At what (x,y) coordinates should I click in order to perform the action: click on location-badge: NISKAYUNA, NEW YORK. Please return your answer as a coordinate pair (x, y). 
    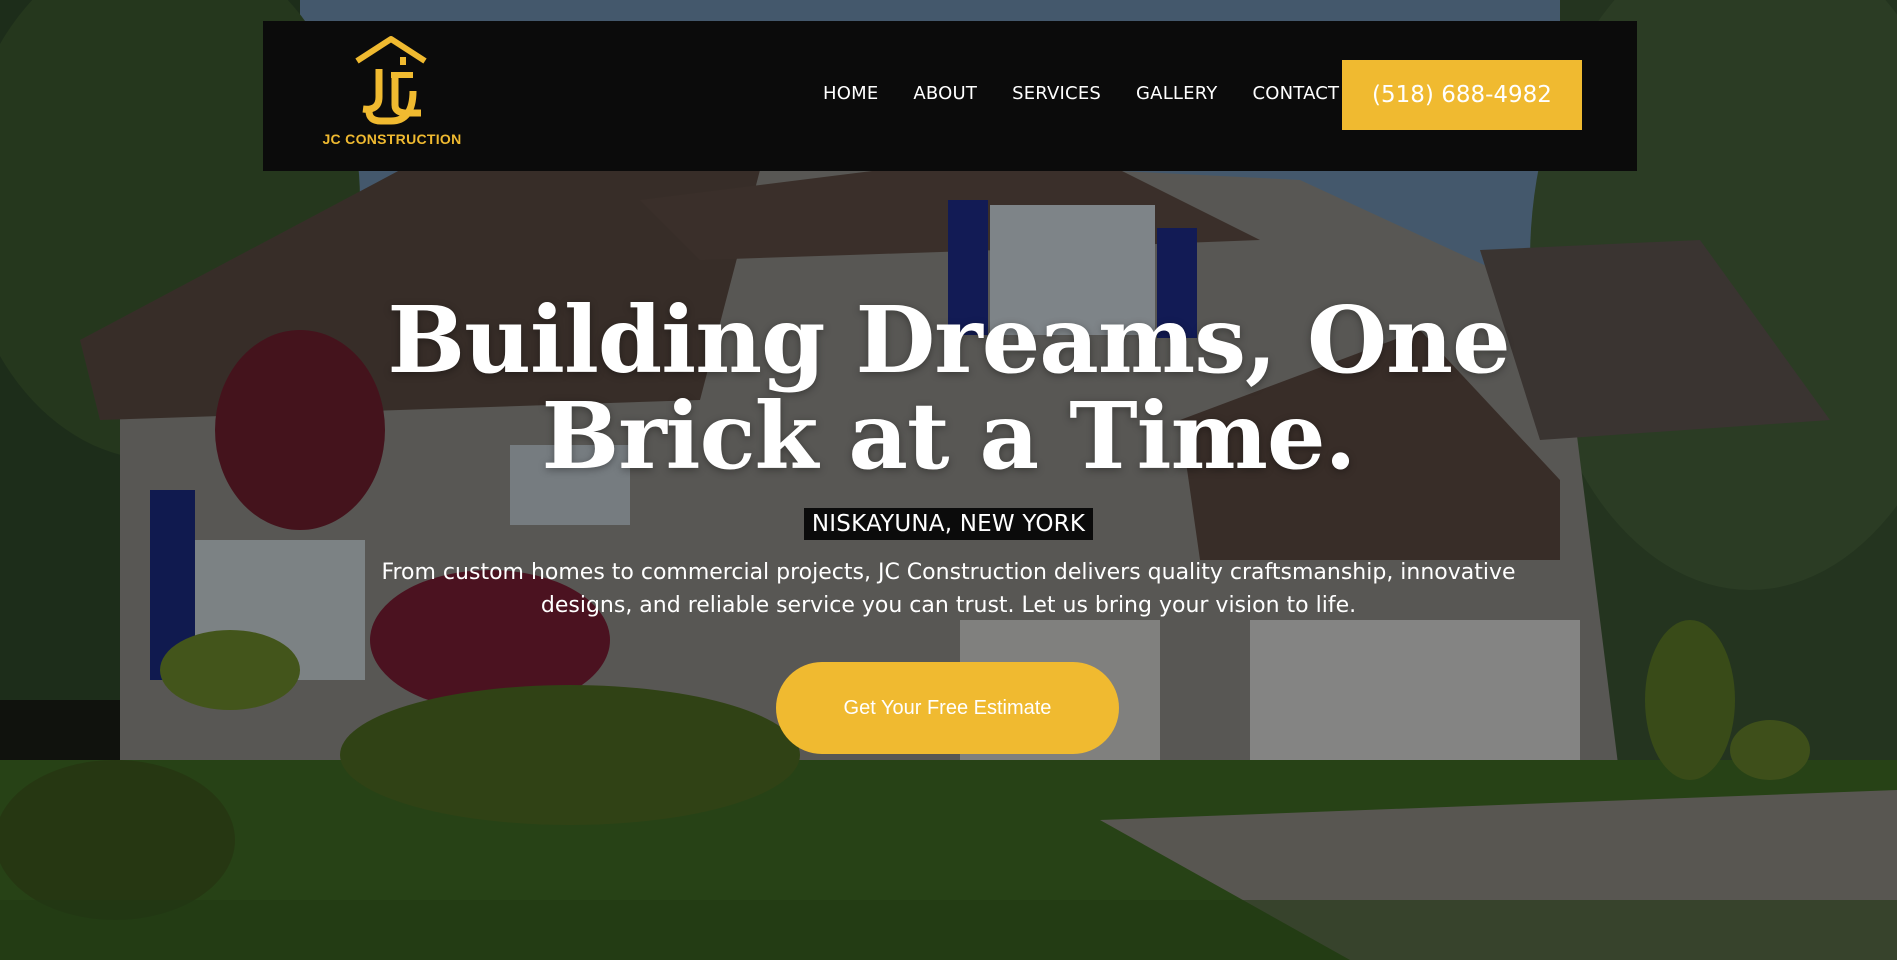
    Looking at the image, I should click on (948, 524).